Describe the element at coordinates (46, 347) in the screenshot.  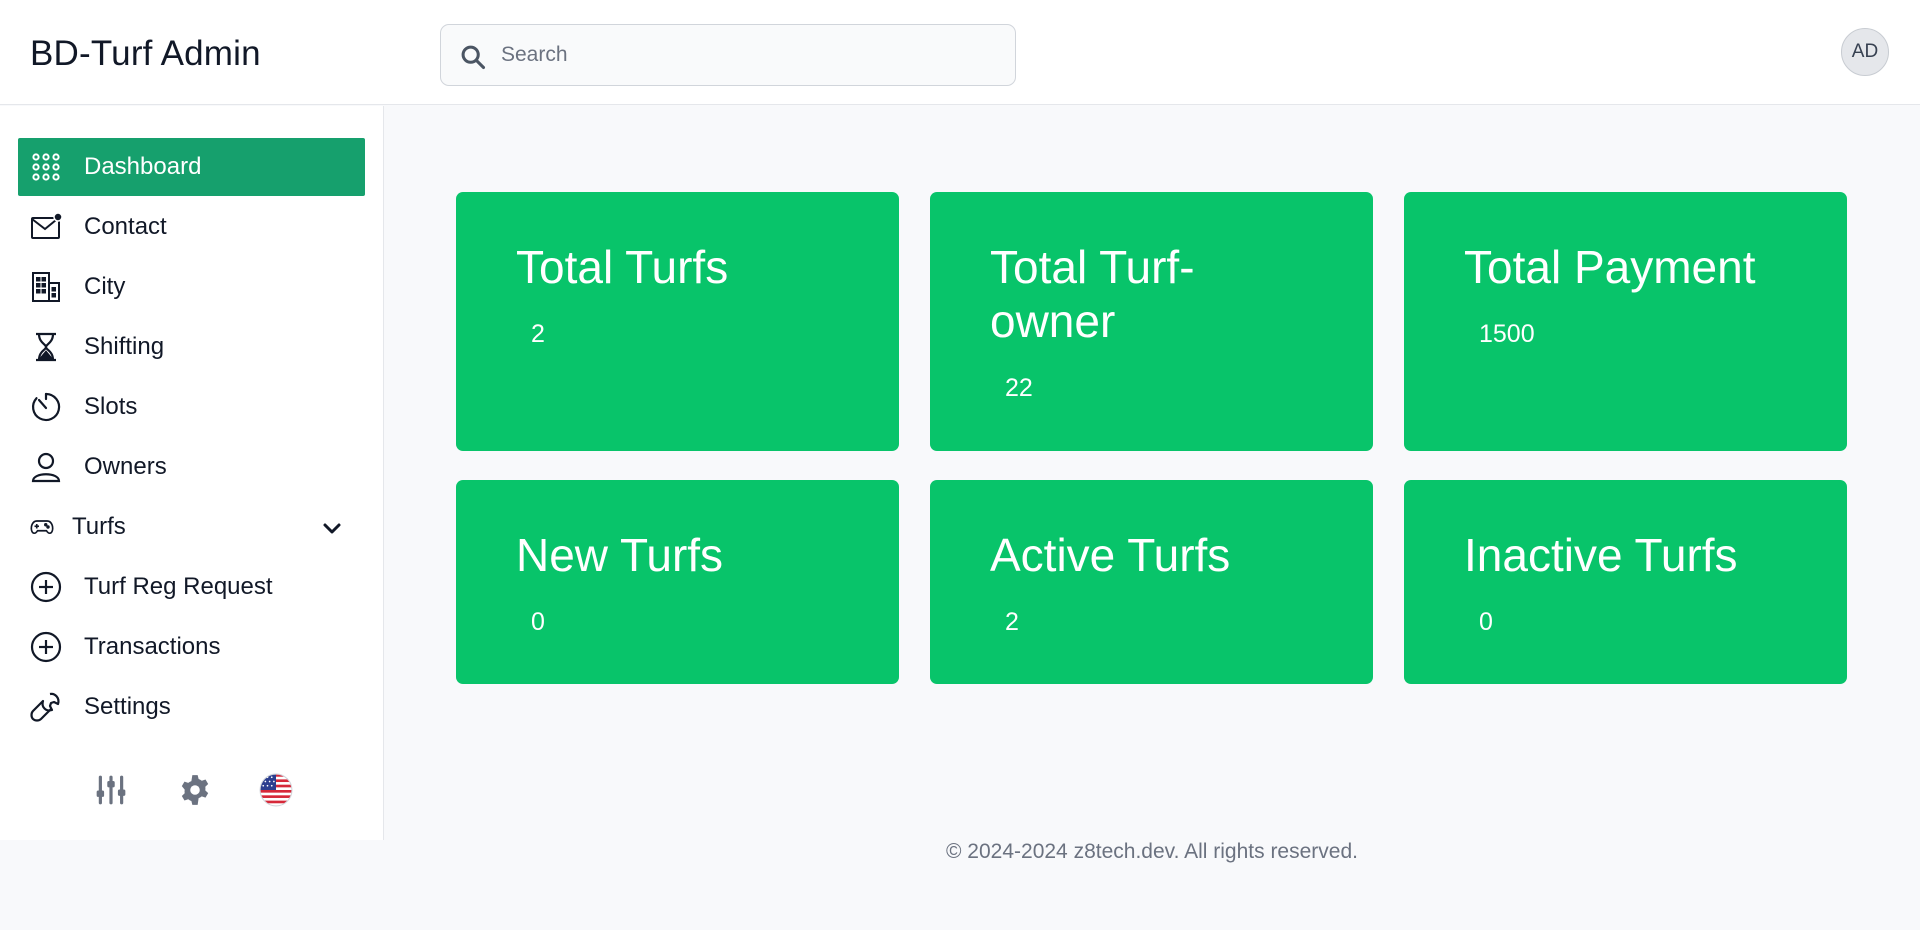
I see `hourglass-icon` at that location.